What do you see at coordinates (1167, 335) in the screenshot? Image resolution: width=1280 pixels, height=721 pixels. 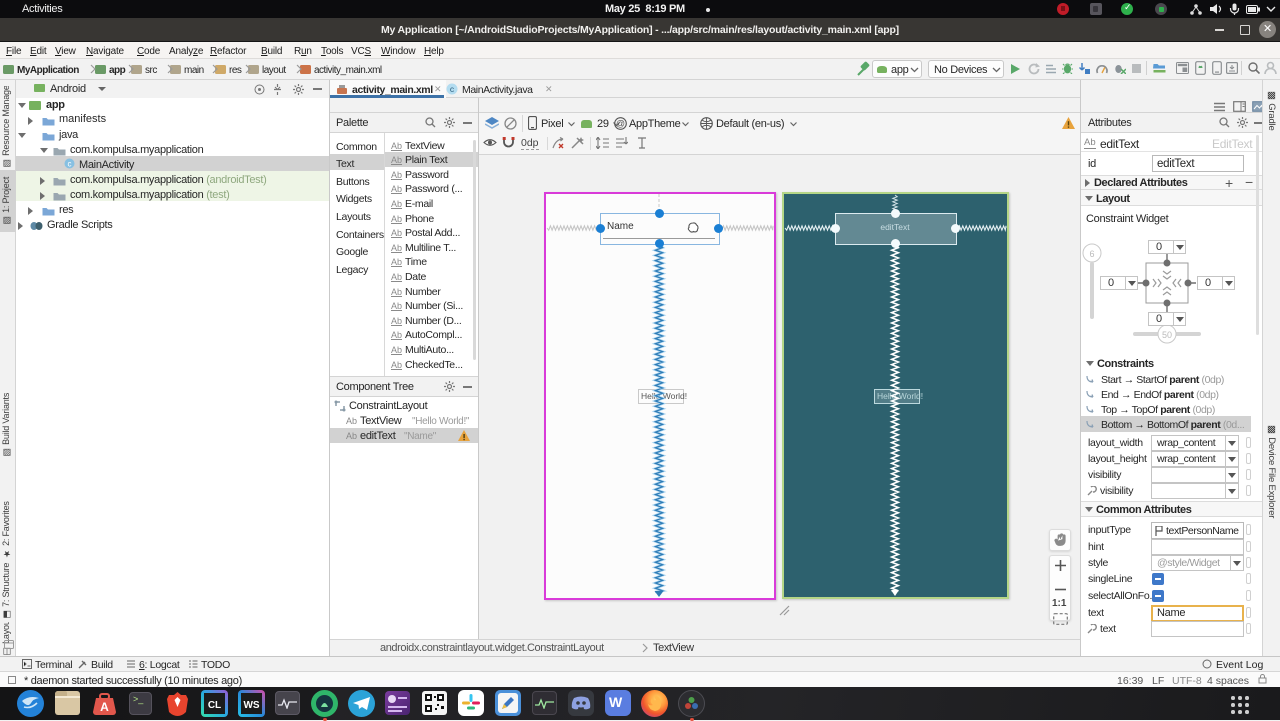 I see `svg-text: 50` at bounding box center [1167, 335].